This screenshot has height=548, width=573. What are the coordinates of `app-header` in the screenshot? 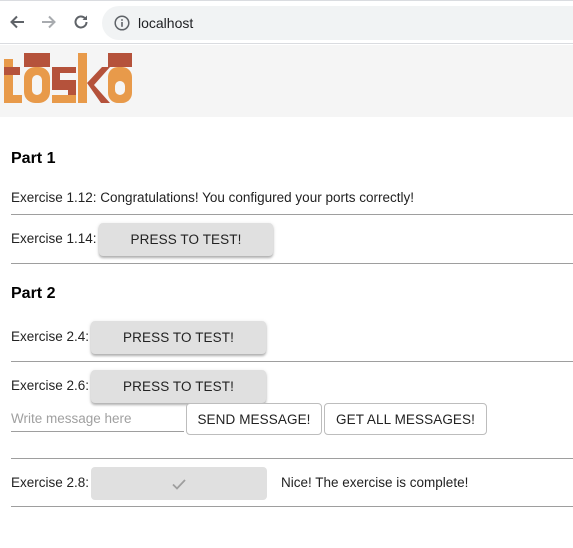 It's located at (286, 81).